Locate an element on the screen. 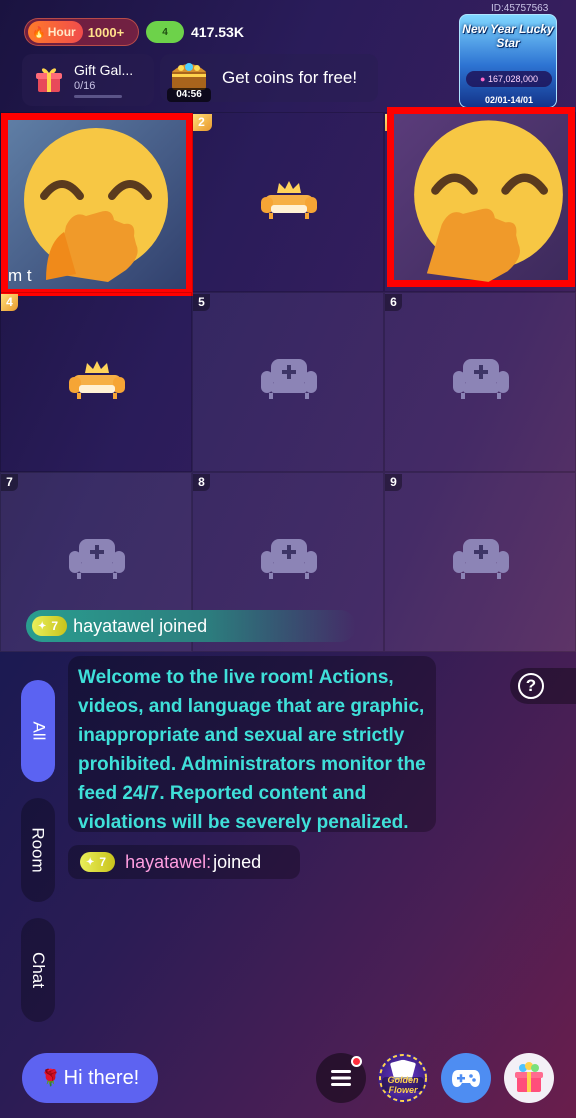  tab-all-label: All is located at coordinates (38, 731).